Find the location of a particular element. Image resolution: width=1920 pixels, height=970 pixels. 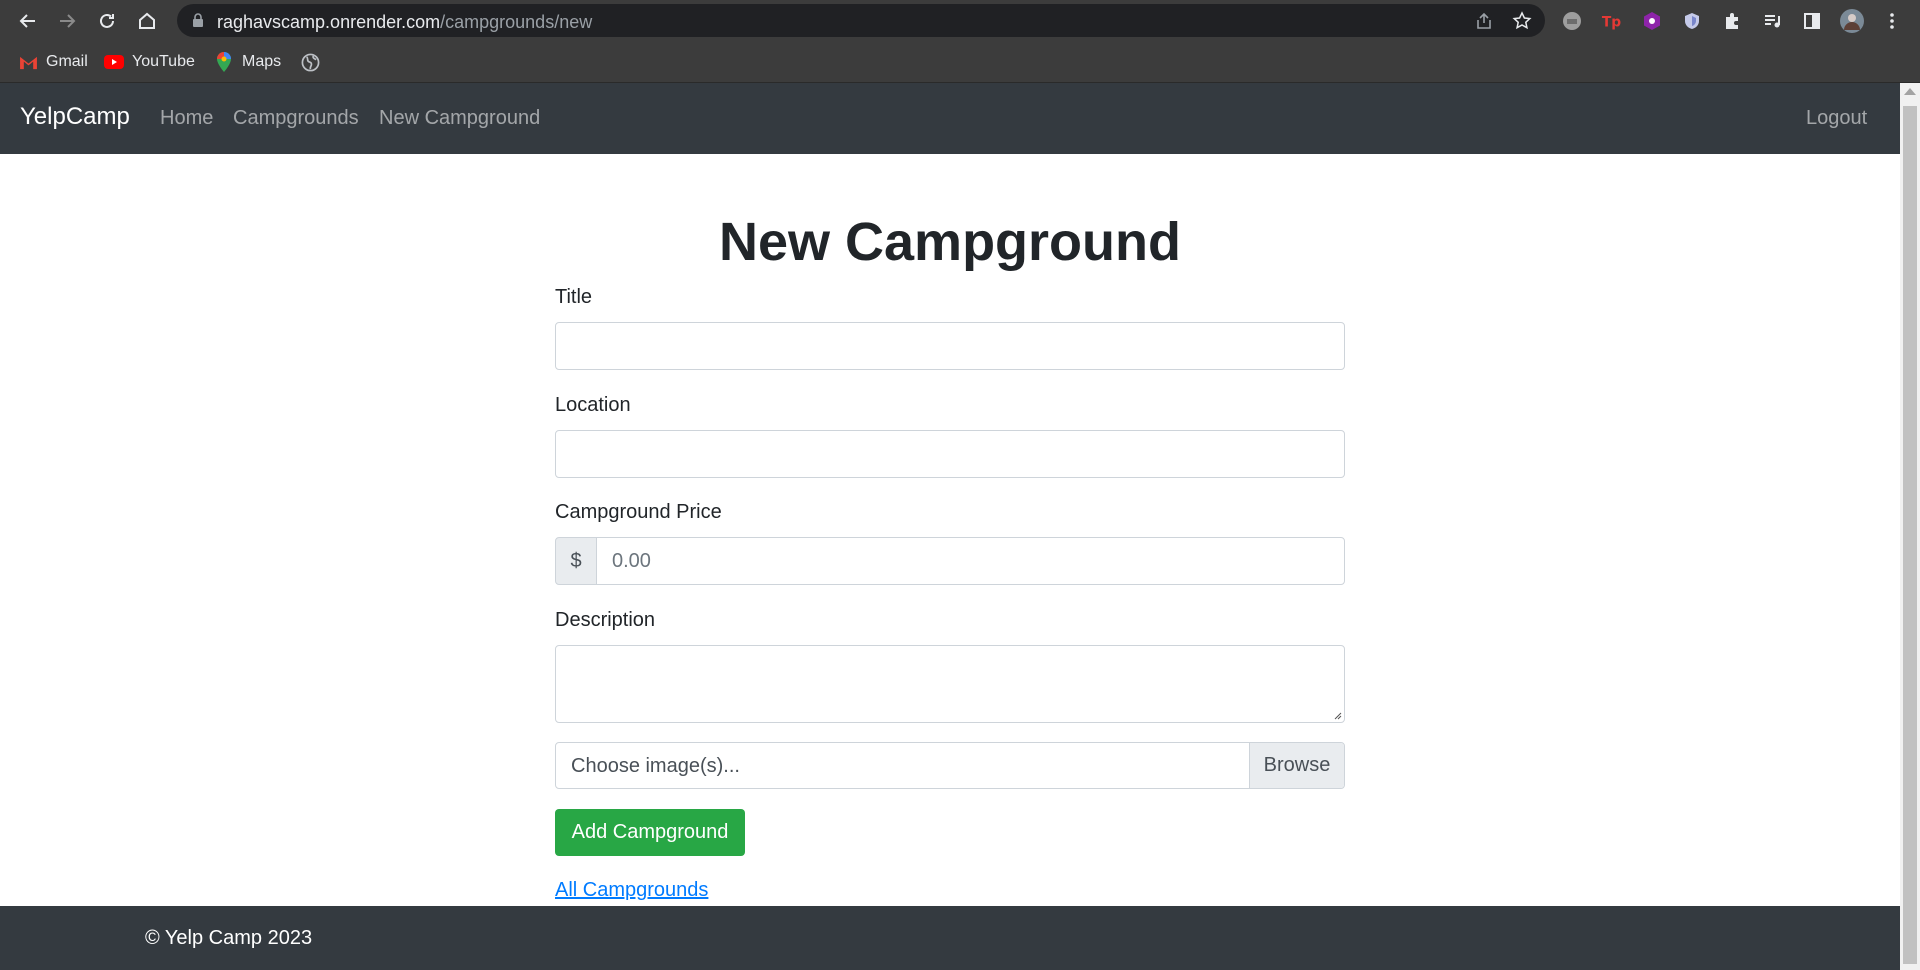

description-textarea is located at coordinates (950, 684).